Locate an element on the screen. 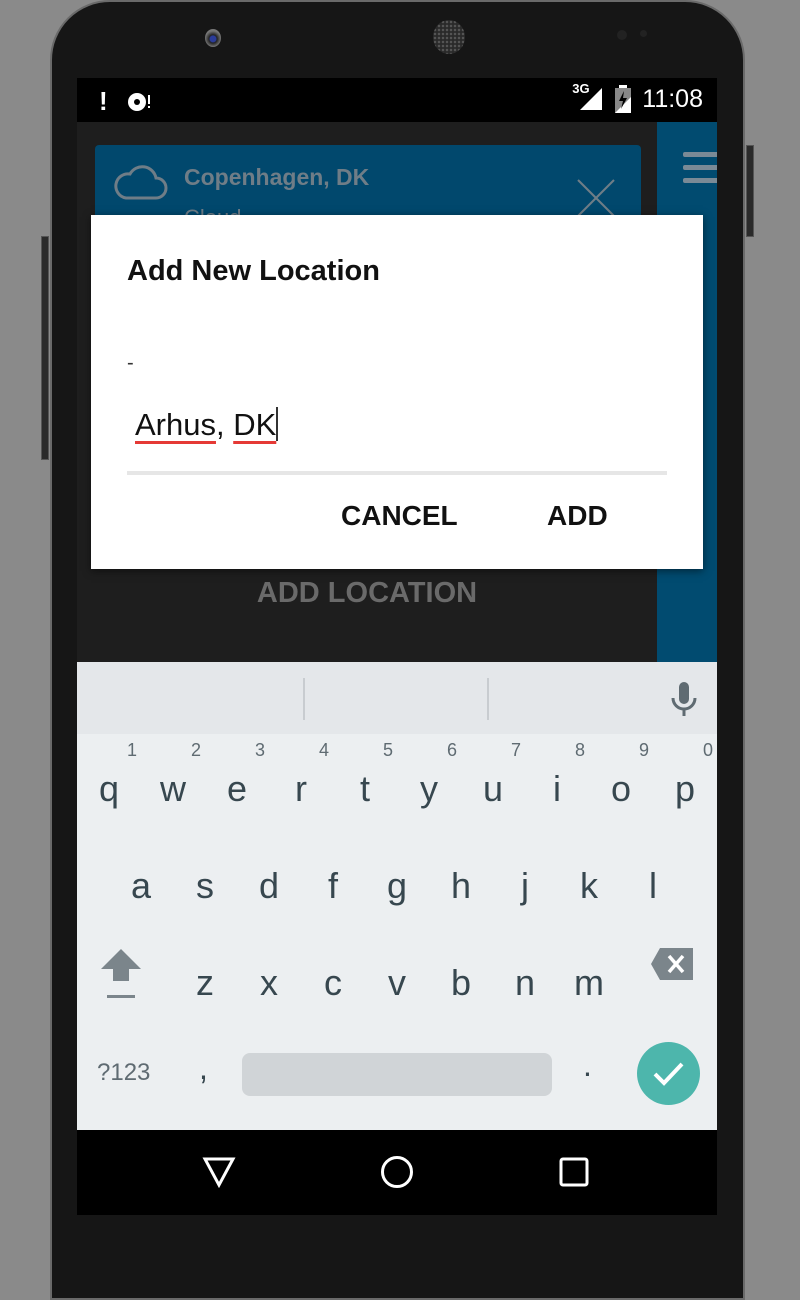  key-z: z is located at coordinates (205, 983).